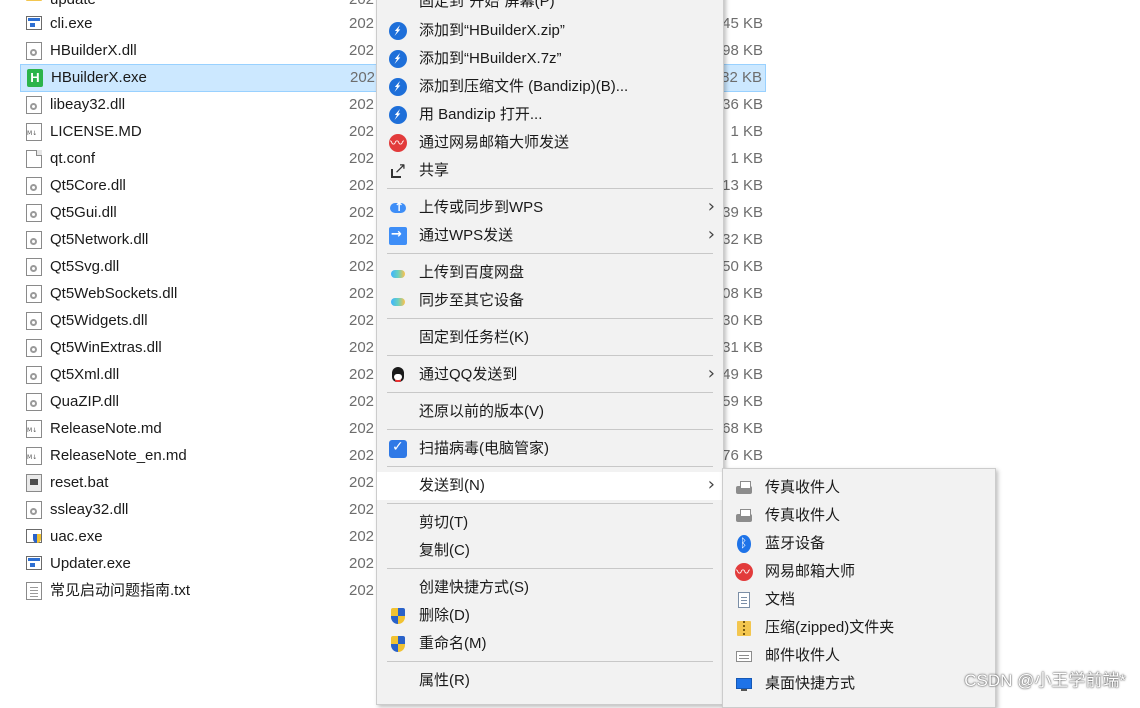 The width and height of the screenshot is (1140, 708). I want to click on sendto-item-zipped-folder: 压缩(zipped)文件夹, so click(859, 628).